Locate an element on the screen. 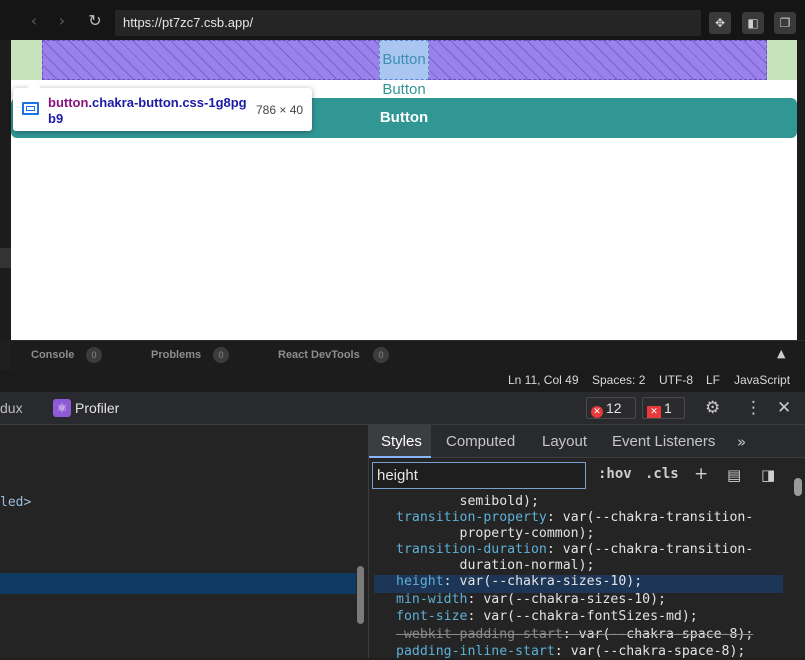  tab-event-listeners: Event Listeners is located at coordinates (663, 441).